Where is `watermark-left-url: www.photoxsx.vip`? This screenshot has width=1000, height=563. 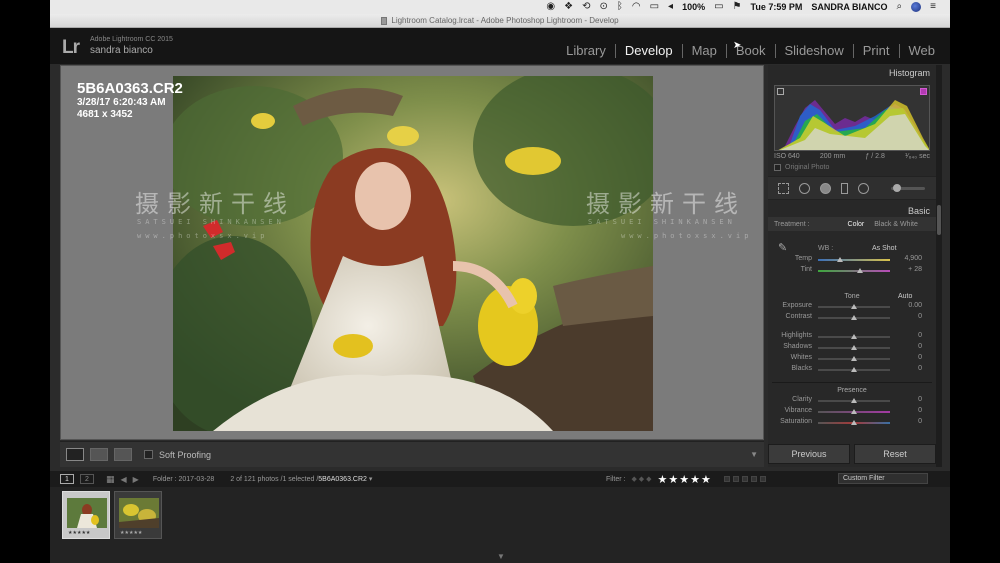
watermark-left-url: www.photoxsx.vip is located at coordinates (203, 236).